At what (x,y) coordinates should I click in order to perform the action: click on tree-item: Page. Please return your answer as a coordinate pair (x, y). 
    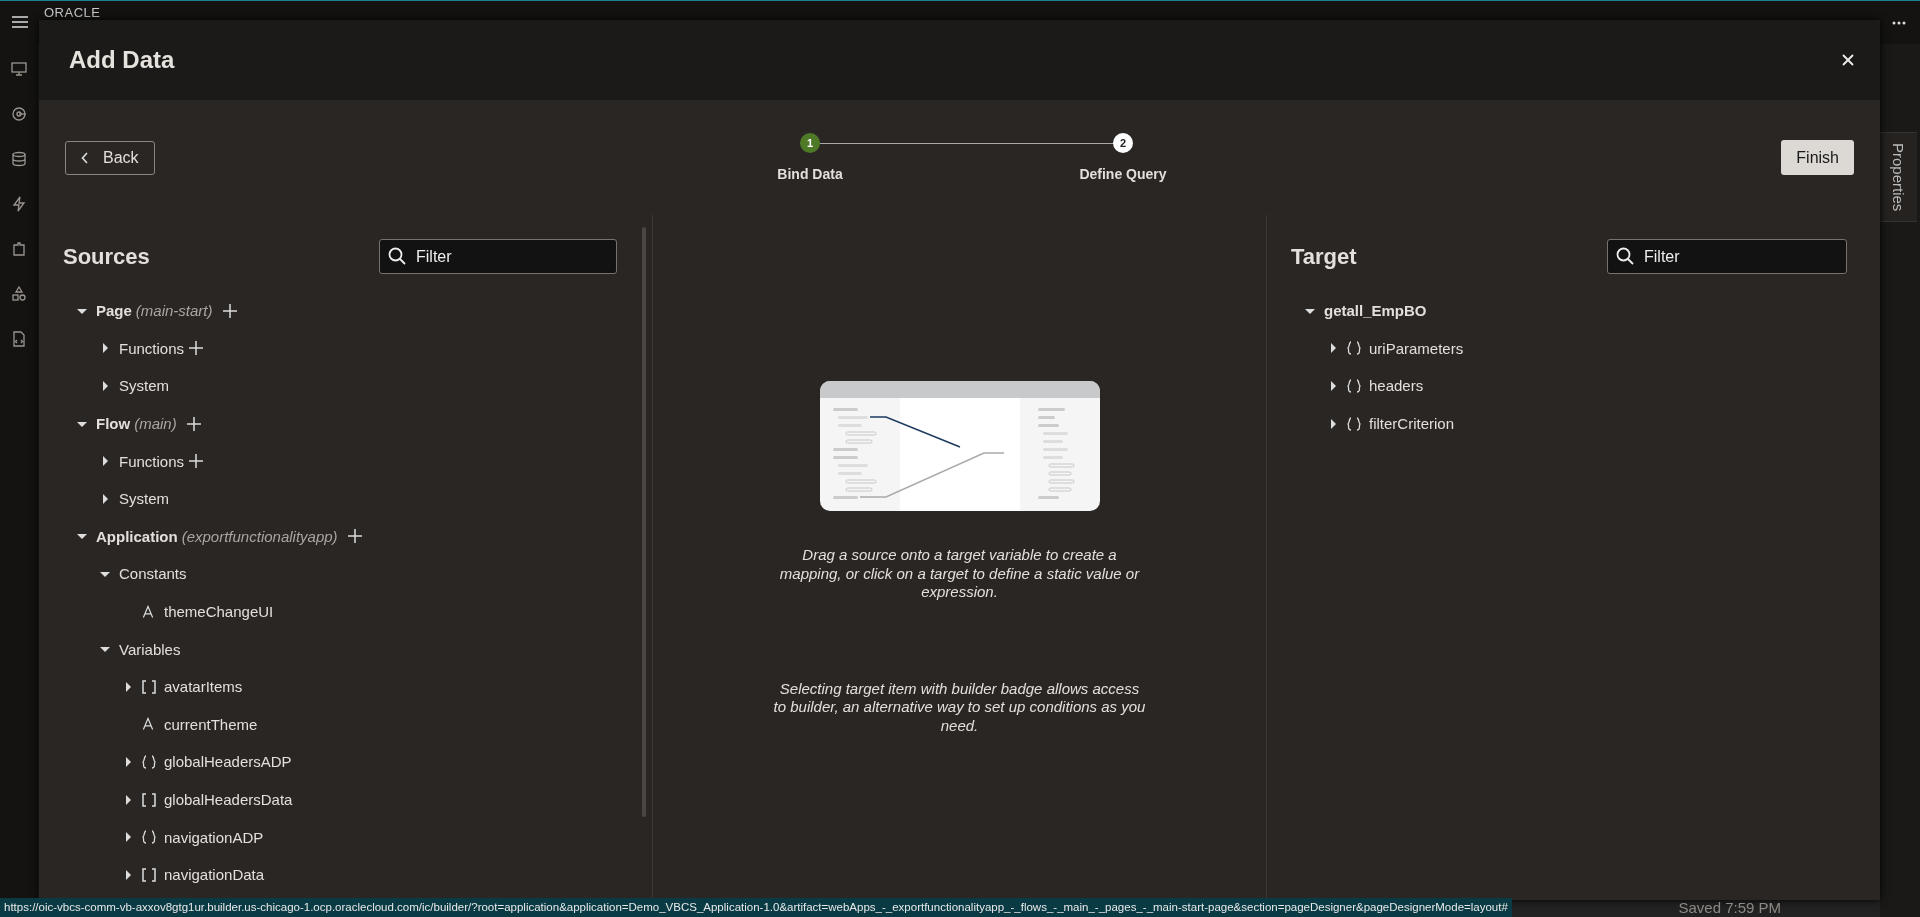
    Looking at the image, I should click on (114, 311).